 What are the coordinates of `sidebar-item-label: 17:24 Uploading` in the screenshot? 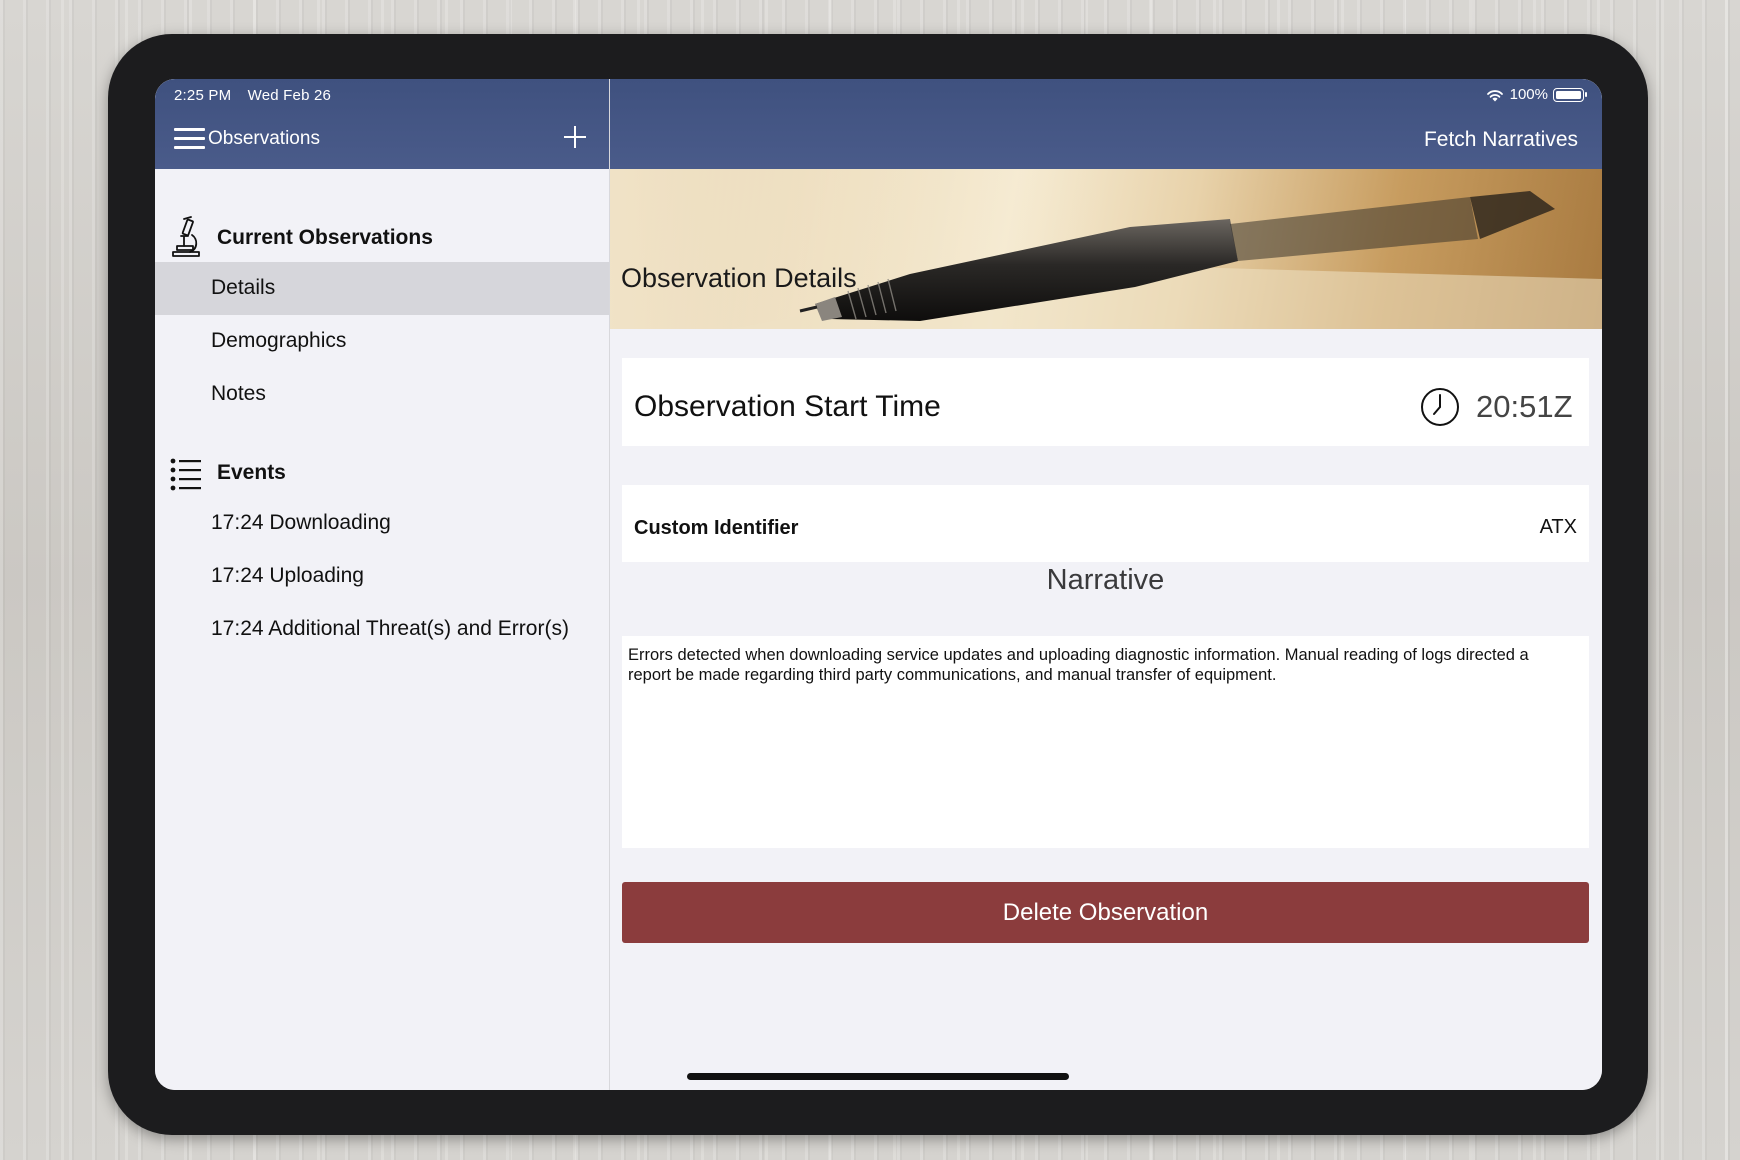 It's located at (287, 575).